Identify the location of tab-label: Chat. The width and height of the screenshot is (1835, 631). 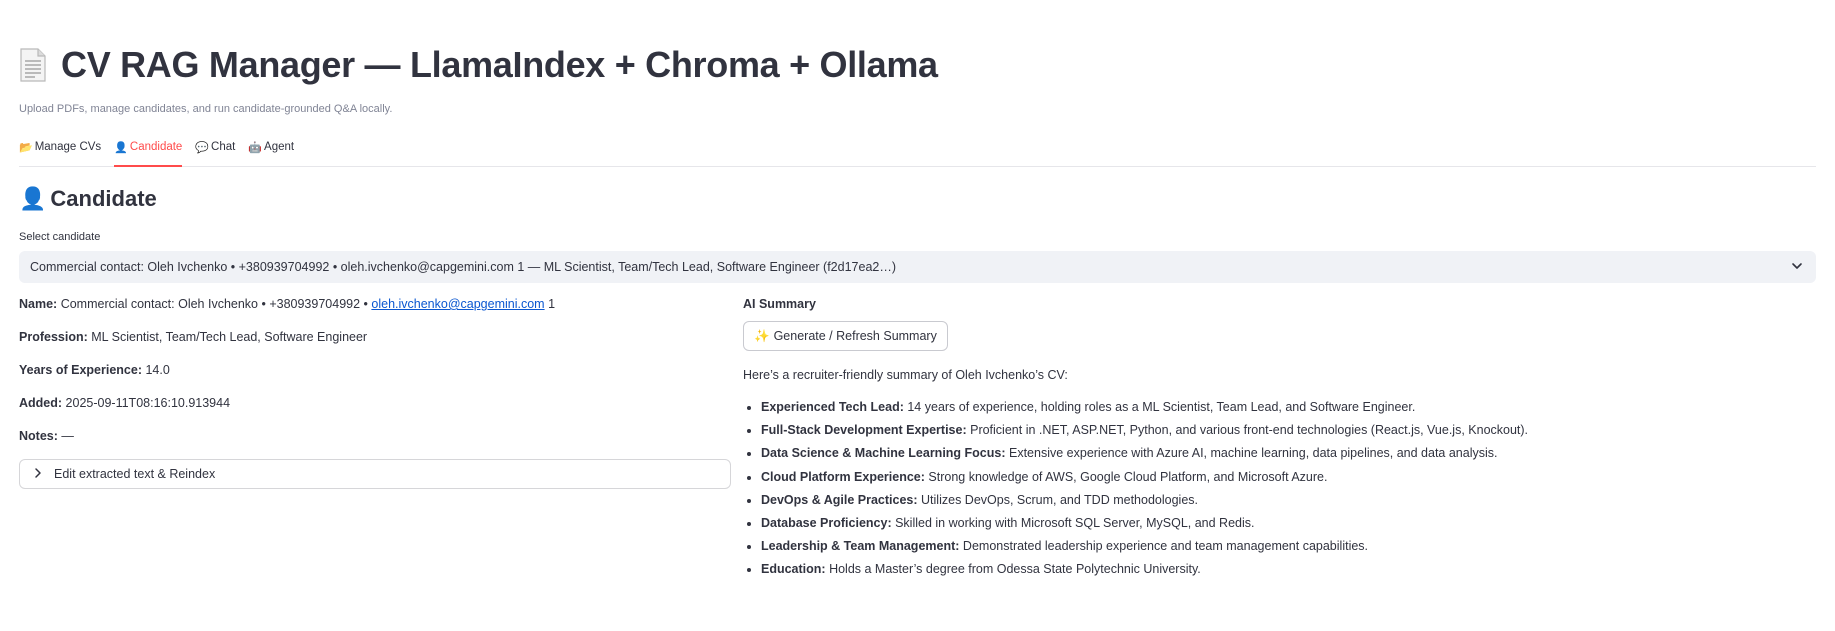
(223, 147).